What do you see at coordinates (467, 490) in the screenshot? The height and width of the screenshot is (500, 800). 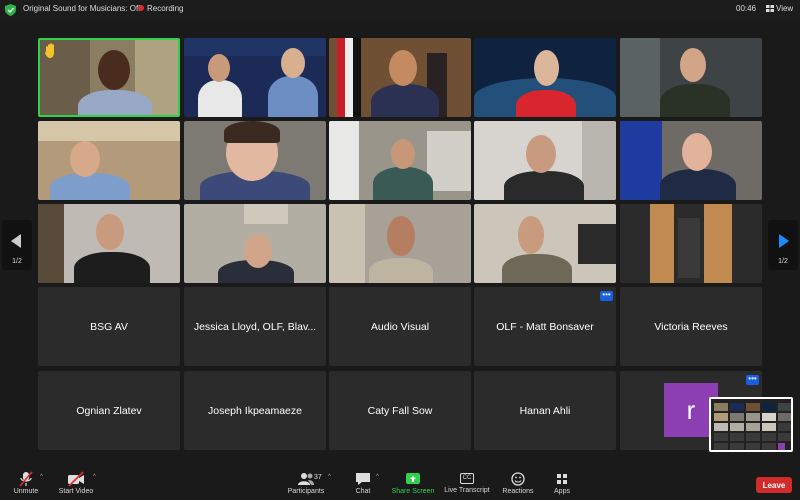 I see `live-transcript-label: Live Transcript` at bounding box center [467, 490].